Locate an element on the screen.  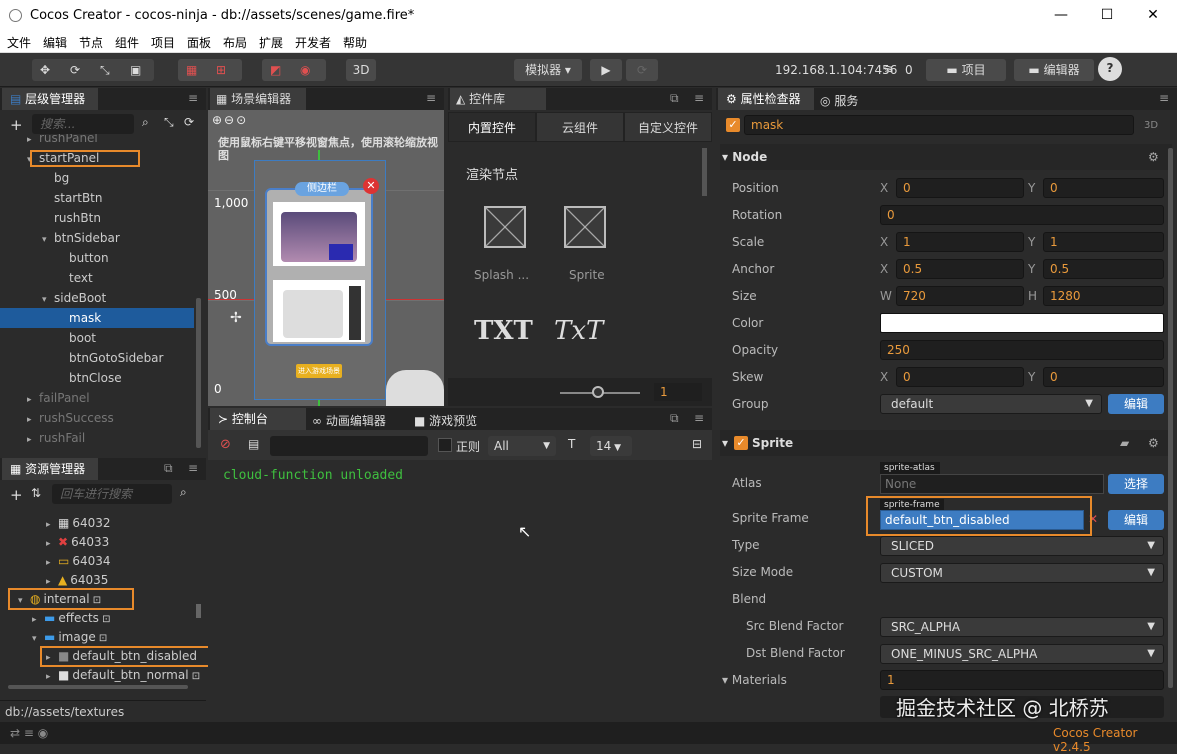
atlas-field: None is located at coordinates (992, 484).